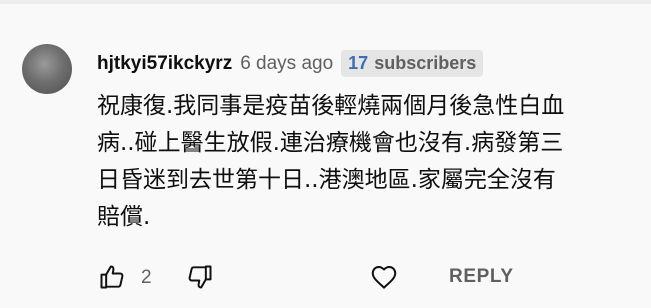 The image size is (651, 308). Describe the element at coordinates (286, 64) in the screenshot. I see `comment-time: 6 days ago` at that location.